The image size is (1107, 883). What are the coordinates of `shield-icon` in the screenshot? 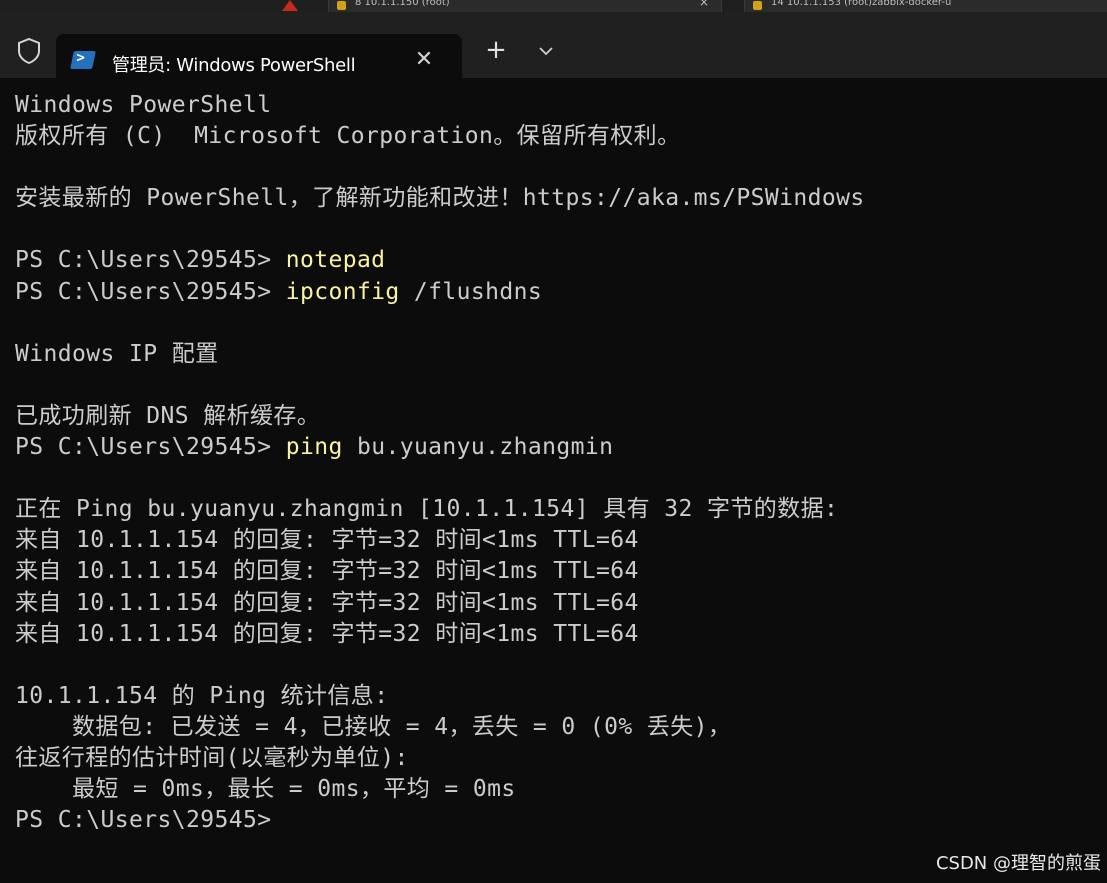 It's located at (29, 51).